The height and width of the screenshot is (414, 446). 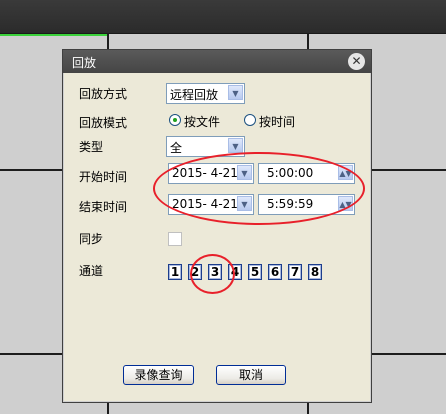 I want to click on dialog-title-bar: 回放 ✕, so click(x=217, y=61).